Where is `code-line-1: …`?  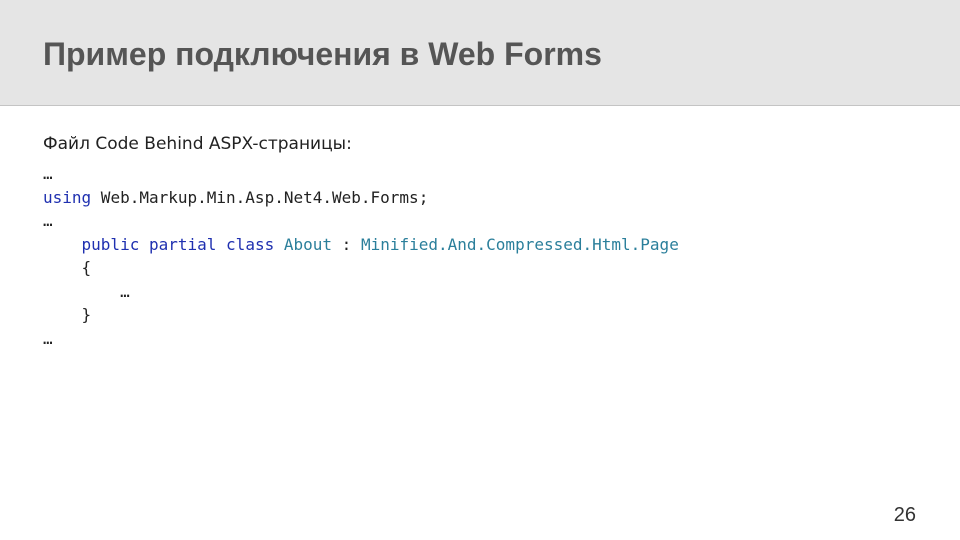 code-line-1: … is located at coordinates (361, 174).